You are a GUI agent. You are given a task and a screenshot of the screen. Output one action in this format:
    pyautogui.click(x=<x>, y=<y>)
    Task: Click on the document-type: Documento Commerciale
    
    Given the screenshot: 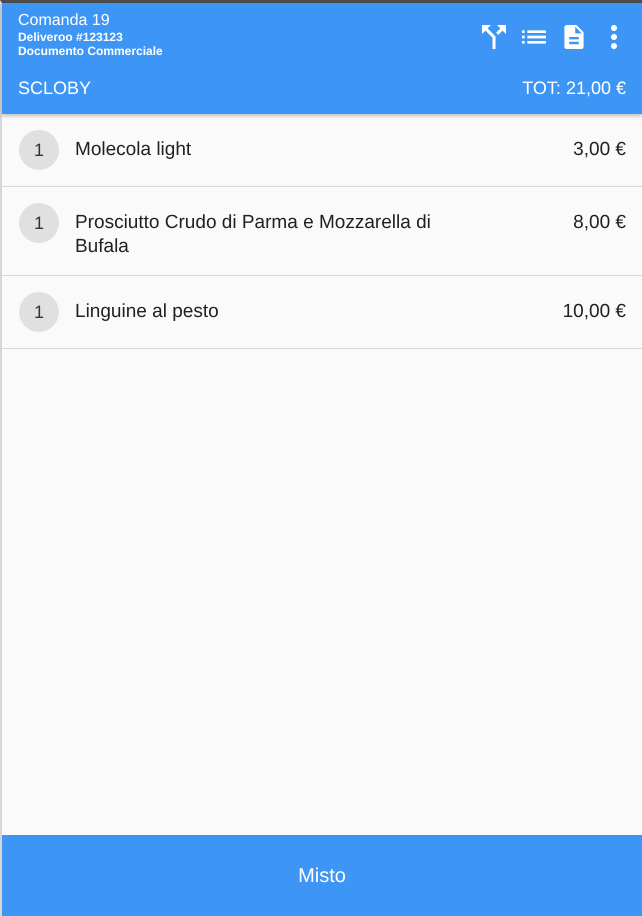 What is the action you would take?
    pyautogui.click(x=90, y=51)
    